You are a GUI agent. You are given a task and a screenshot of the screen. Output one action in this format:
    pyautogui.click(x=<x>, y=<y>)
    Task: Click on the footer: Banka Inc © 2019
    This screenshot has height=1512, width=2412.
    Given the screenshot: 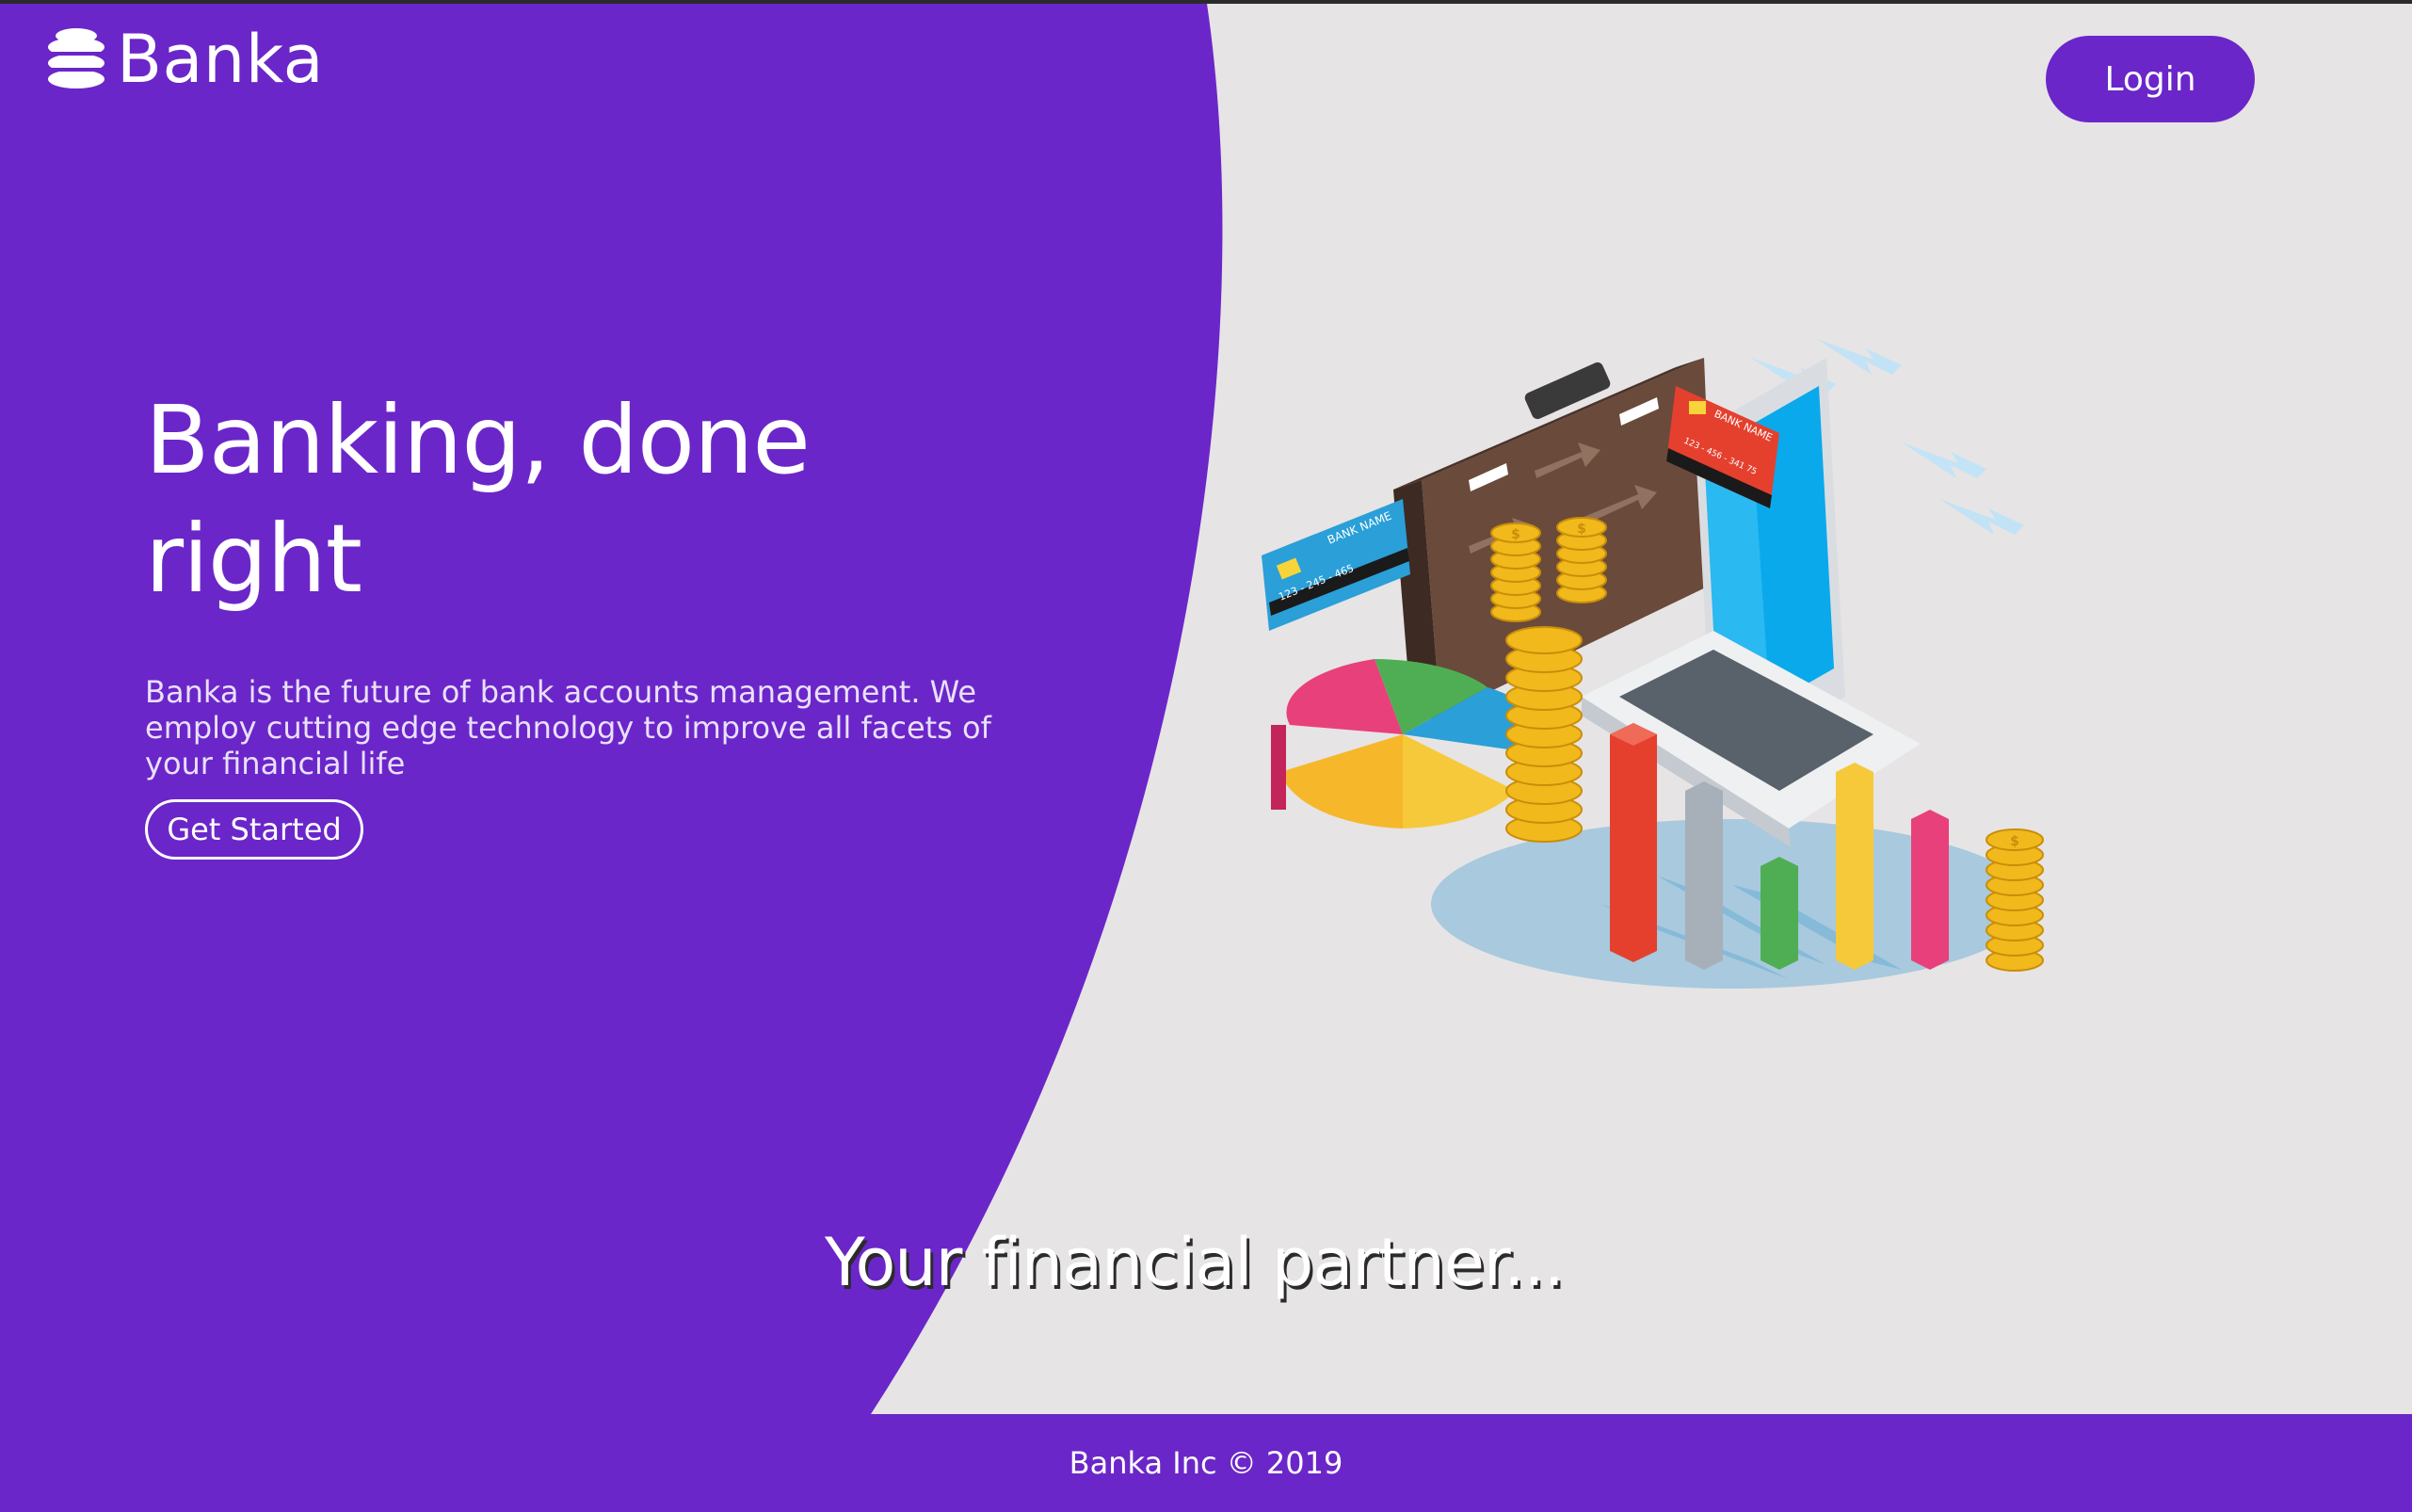 What is the action you would take?
    pyautogui.click(x=1206, y=1463)
    